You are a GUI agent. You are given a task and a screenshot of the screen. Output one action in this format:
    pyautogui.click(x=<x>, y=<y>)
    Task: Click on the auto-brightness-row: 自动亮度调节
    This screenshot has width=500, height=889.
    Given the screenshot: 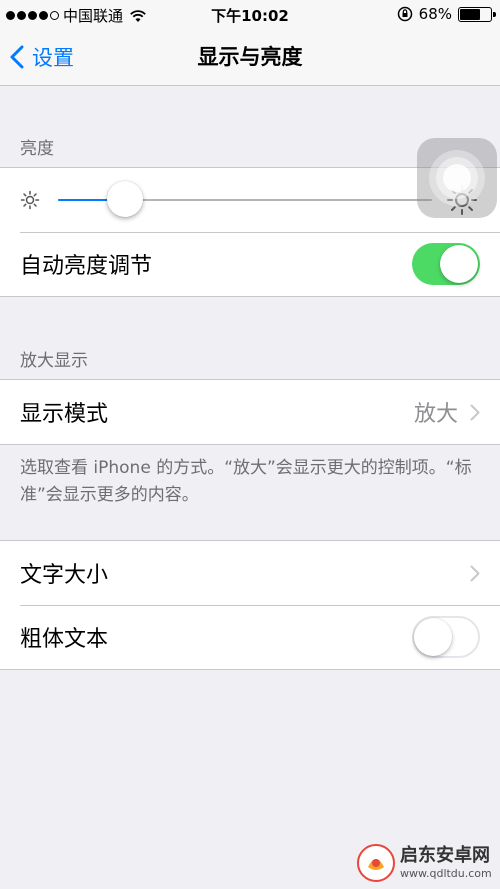 What is the action you would take?
    pyautogui.click(x=250, y=264)
    